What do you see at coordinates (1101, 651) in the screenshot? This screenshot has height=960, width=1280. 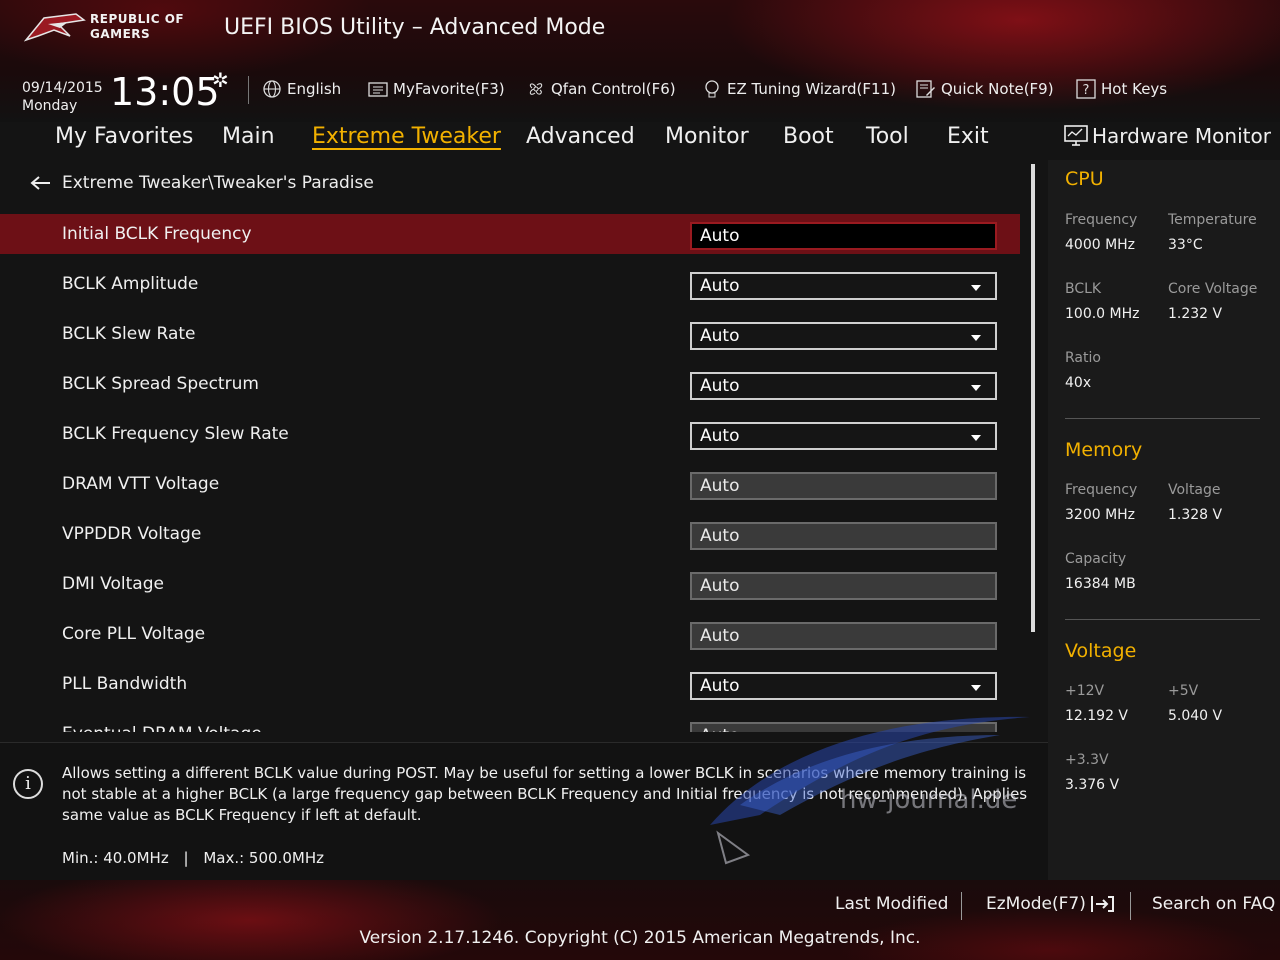 I see `voltage-heading: Voltage` at bounding box center [1101, 651].